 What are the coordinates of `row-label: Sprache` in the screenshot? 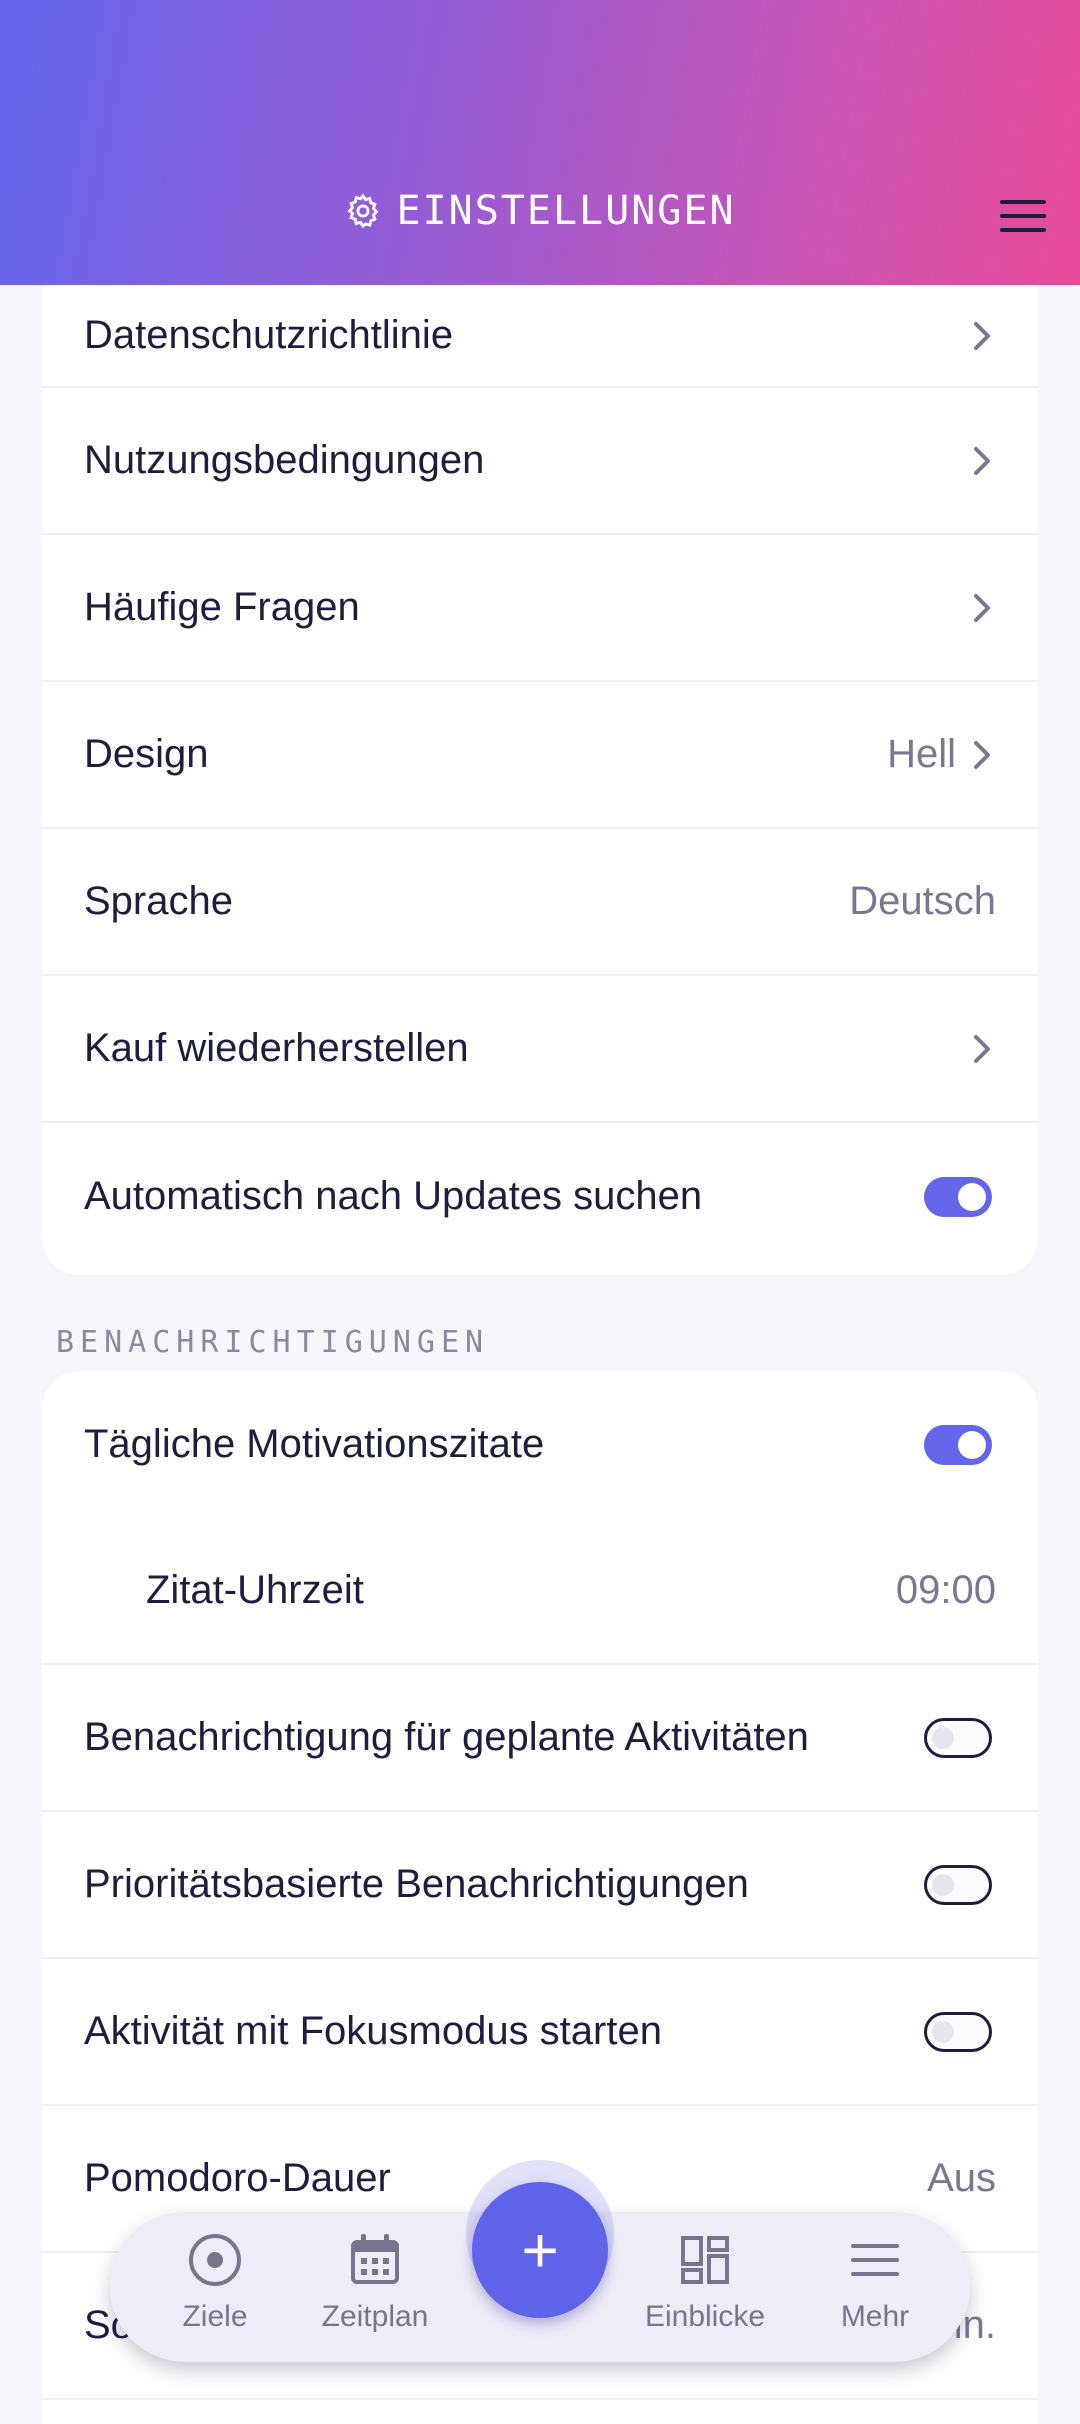 It's located at (158, 901).